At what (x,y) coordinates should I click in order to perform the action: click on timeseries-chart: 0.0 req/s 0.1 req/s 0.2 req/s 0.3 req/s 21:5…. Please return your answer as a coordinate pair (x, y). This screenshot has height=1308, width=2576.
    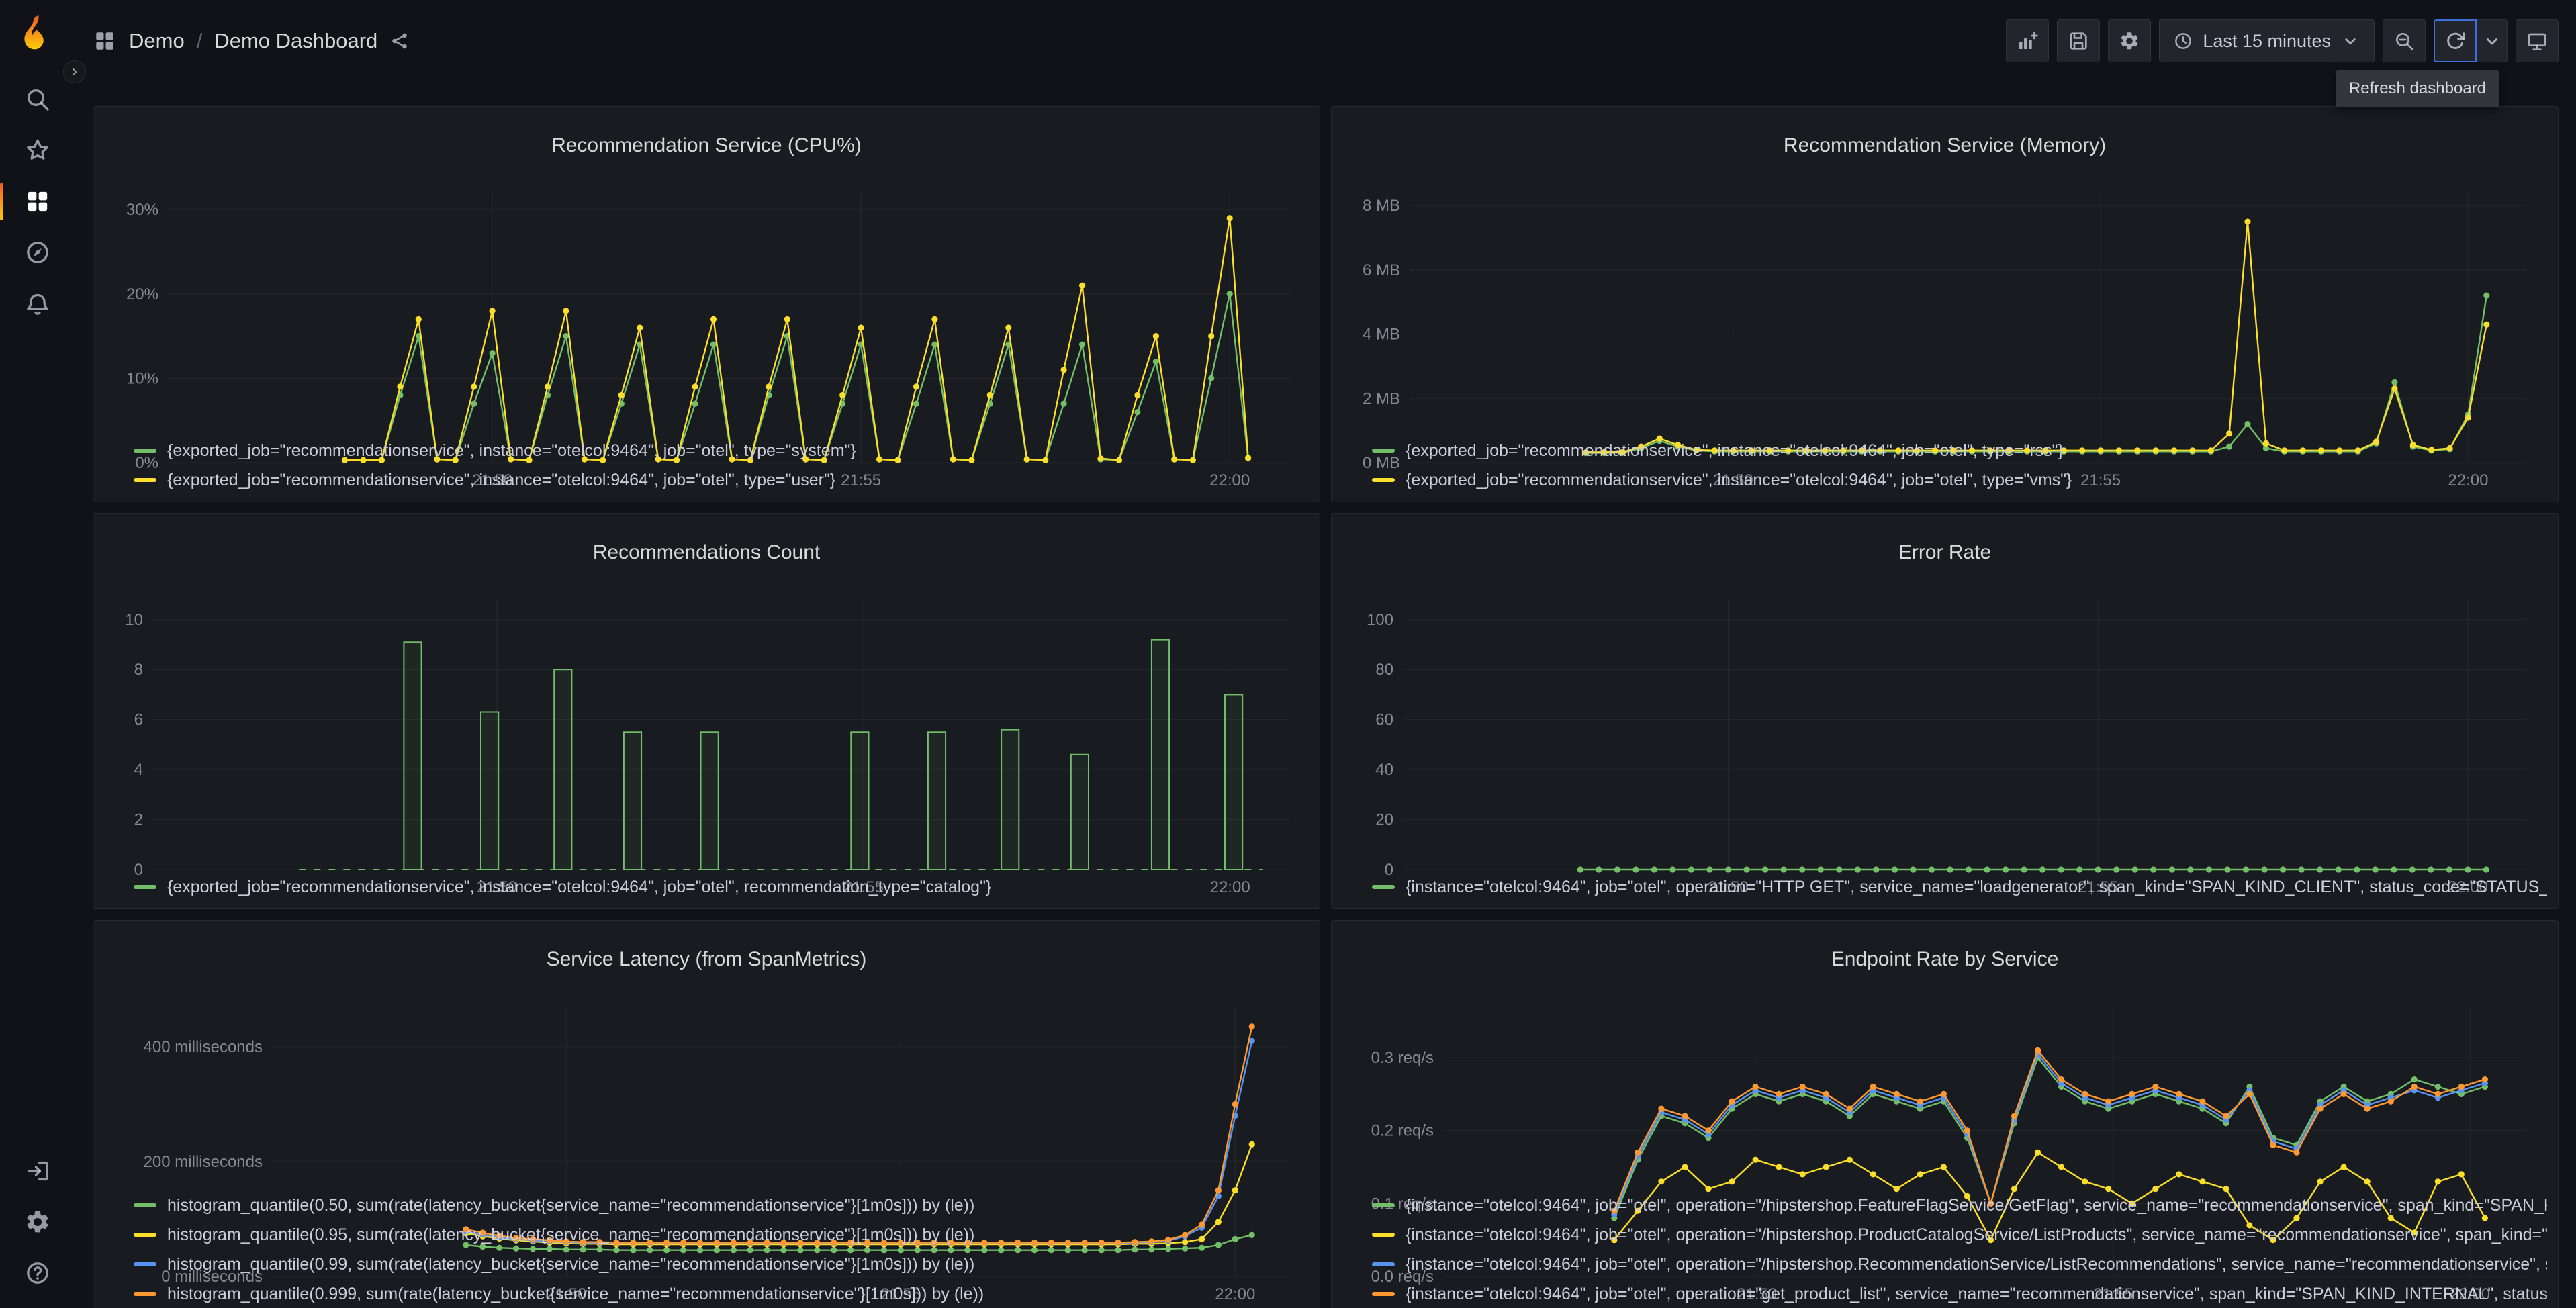
    Looking at the image, I should click on (1944, 1149).